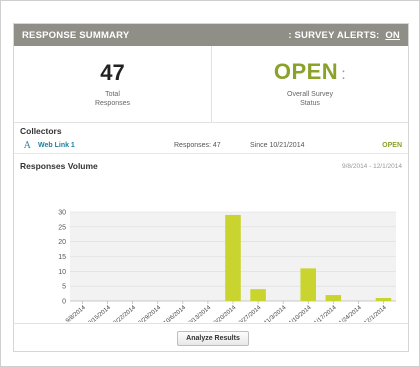 The height and width of the screenshot is (367, 420). Describe the element at coordinates (334, 35) in the screenshot. I see `survey-alerts-label: : SURVEY ALERTS:` at that location.